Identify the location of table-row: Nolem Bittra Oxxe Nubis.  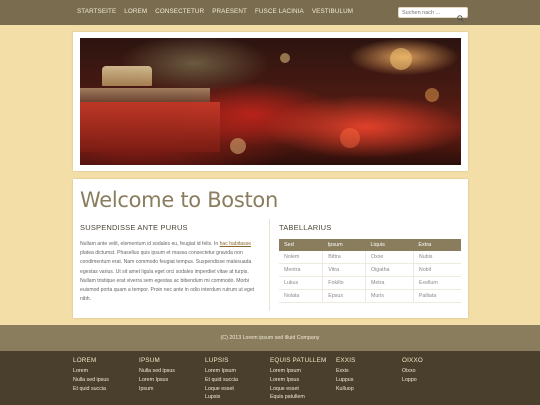
(370, 258).